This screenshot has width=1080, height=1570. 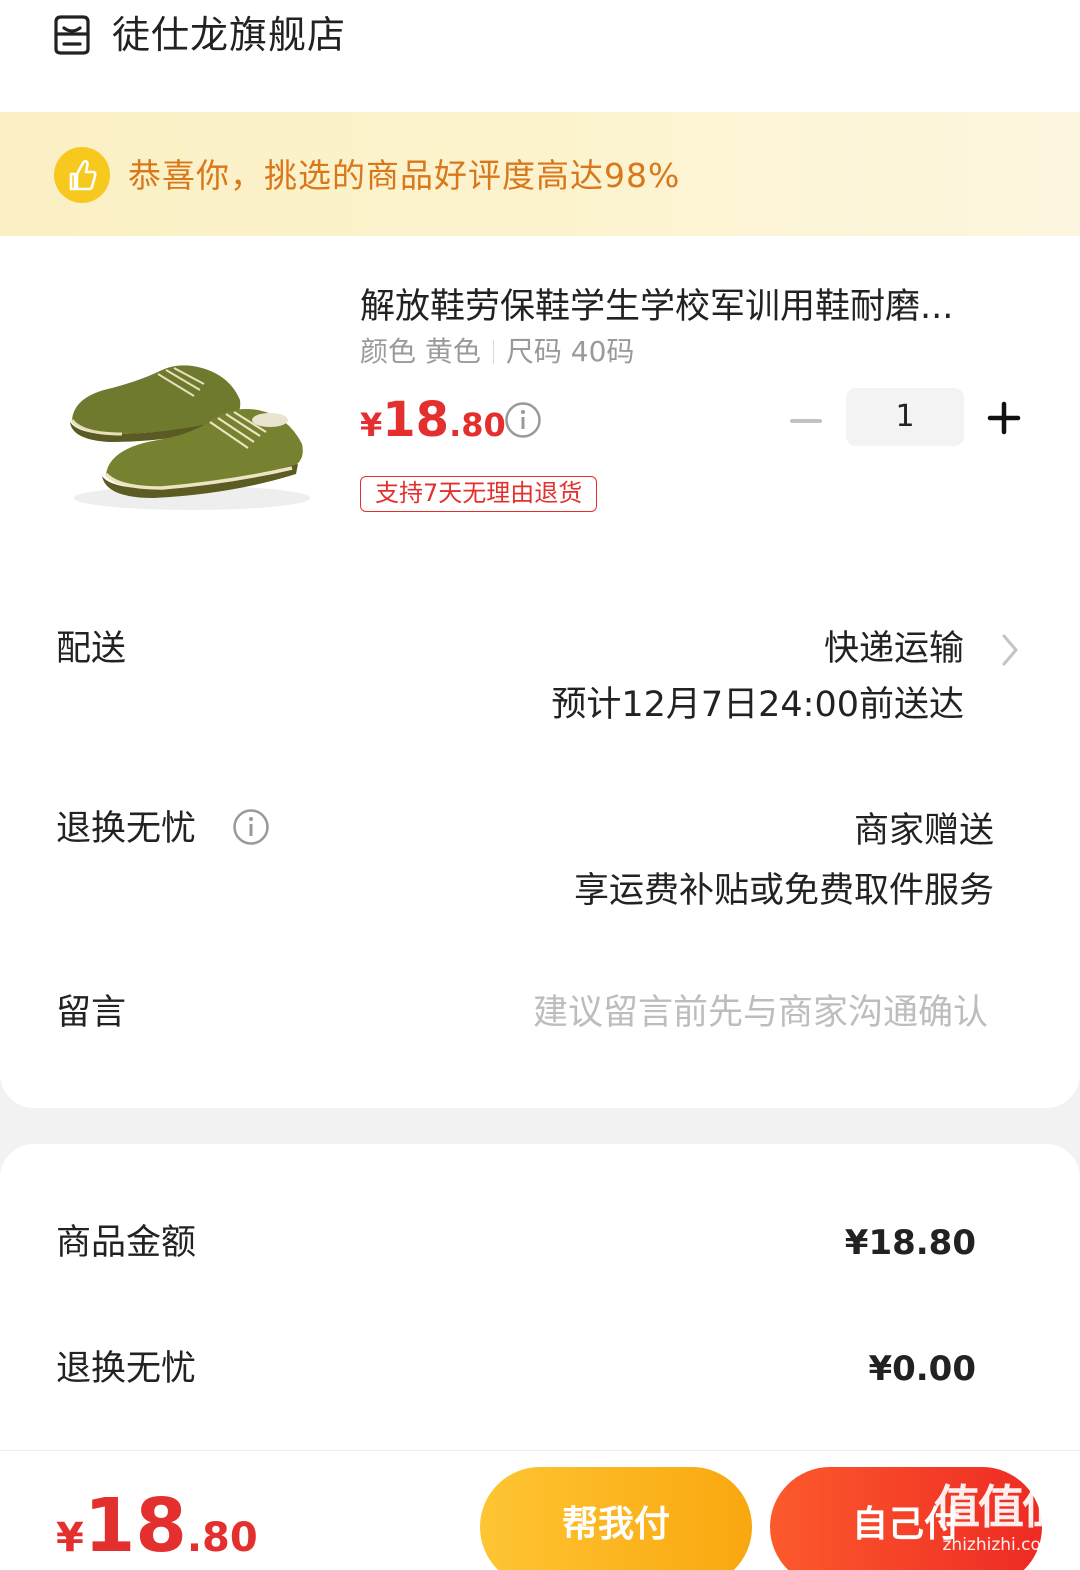 What do you see at coordinates (126, 829) in the screenshot?
I see `return-service-label: 退换无忧` at bounding box center [126, 829].